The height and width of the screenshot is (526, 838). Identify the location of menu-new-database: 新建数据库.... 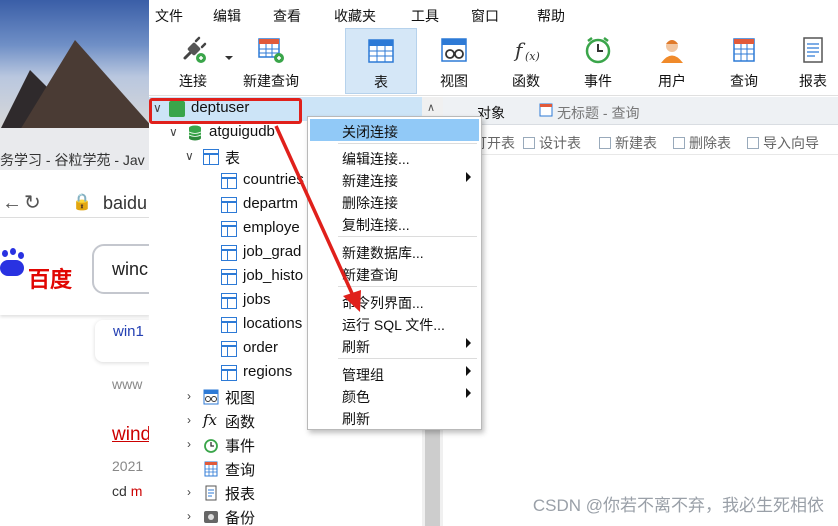
(394, 251).